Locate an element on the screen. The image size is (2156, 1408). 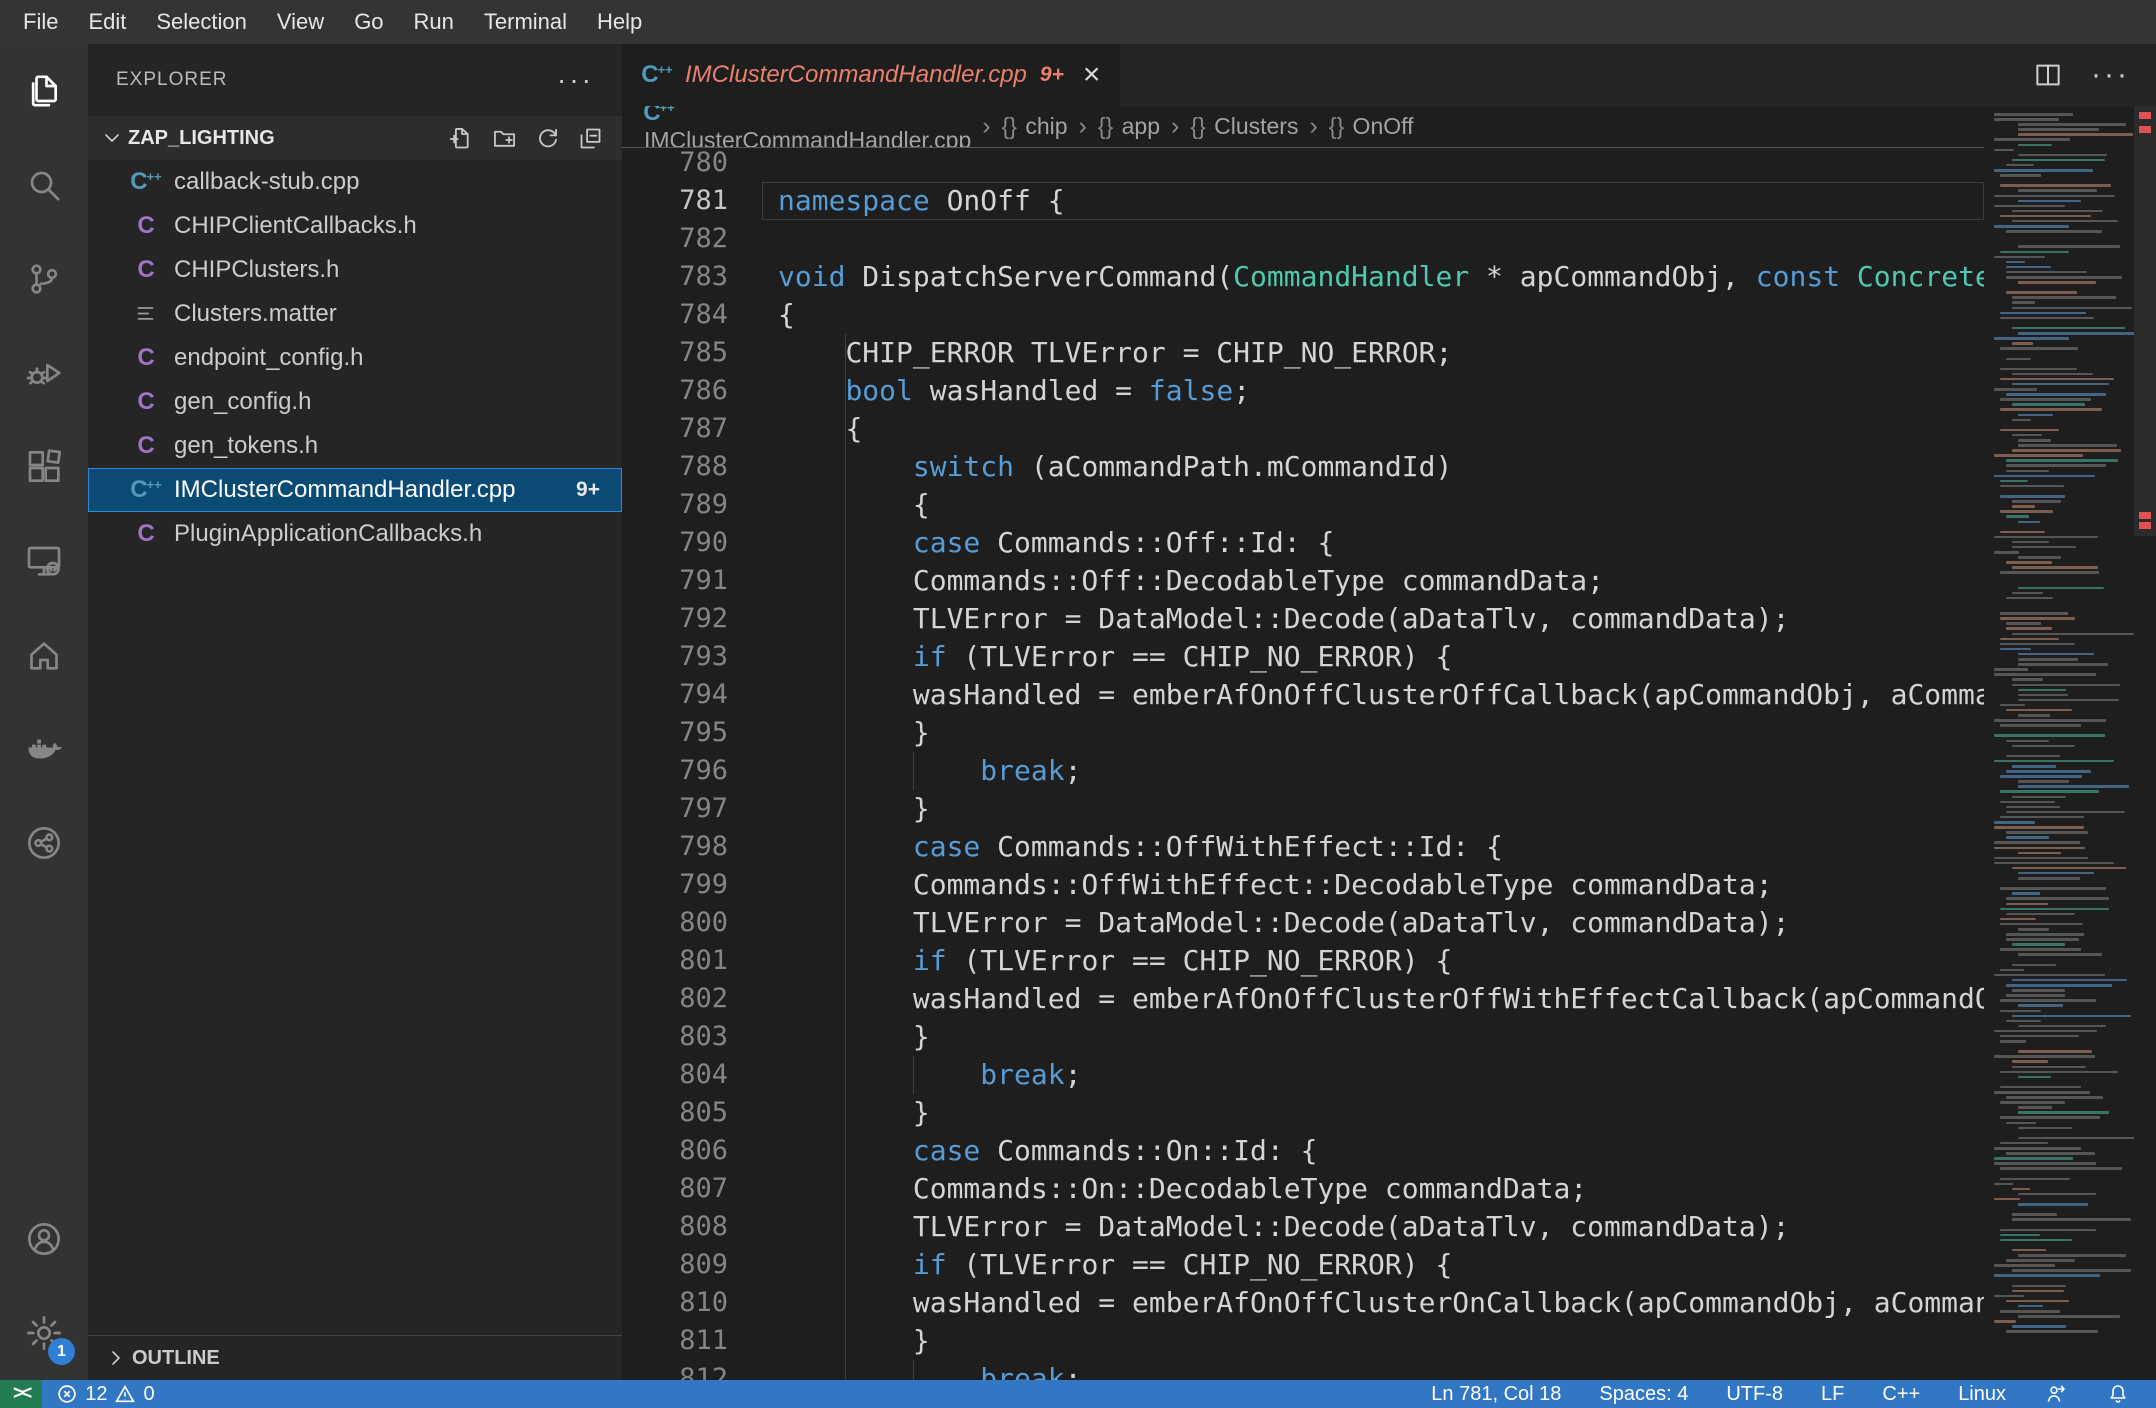
file-item-clusters-matter: Clusters.matter is located at coordinates (355, 314).